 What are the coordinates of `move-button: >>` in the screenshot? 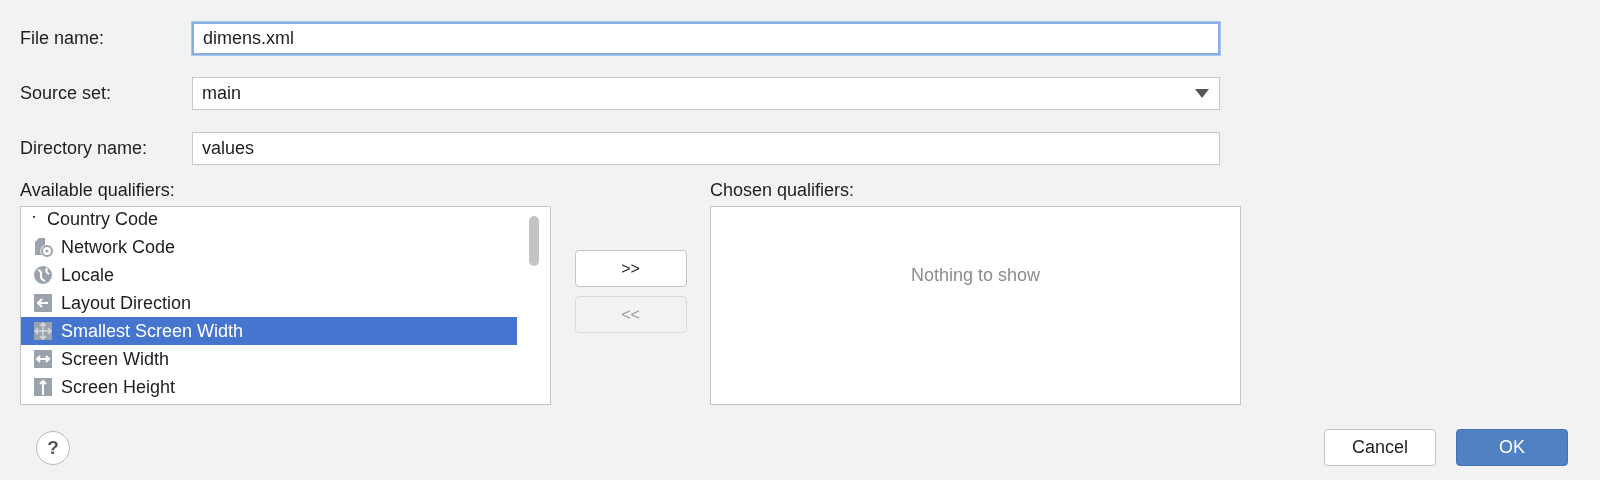 It's located at (630, 268).